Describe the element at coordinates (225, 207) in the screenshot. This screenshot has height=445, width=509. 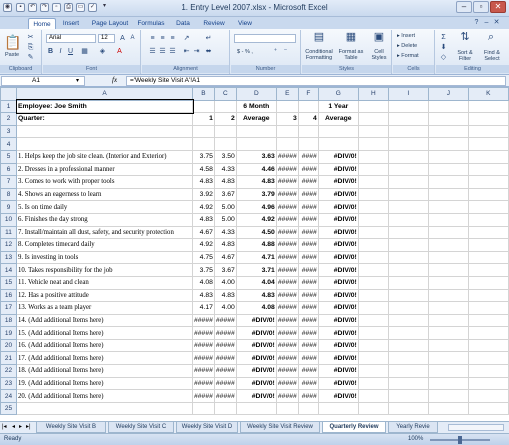
I see `cell-c: 5.00` at that location.